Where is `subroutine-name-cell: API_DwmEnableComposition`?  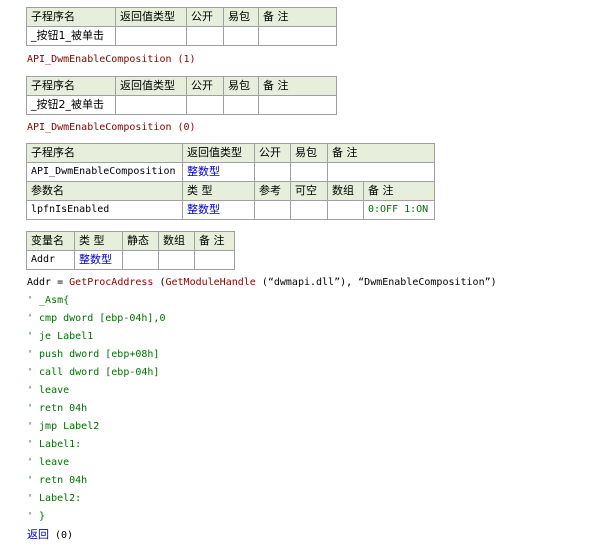 subroutine-name-cell: API_DwmEnableComposition is located at coordinates (104, 172).